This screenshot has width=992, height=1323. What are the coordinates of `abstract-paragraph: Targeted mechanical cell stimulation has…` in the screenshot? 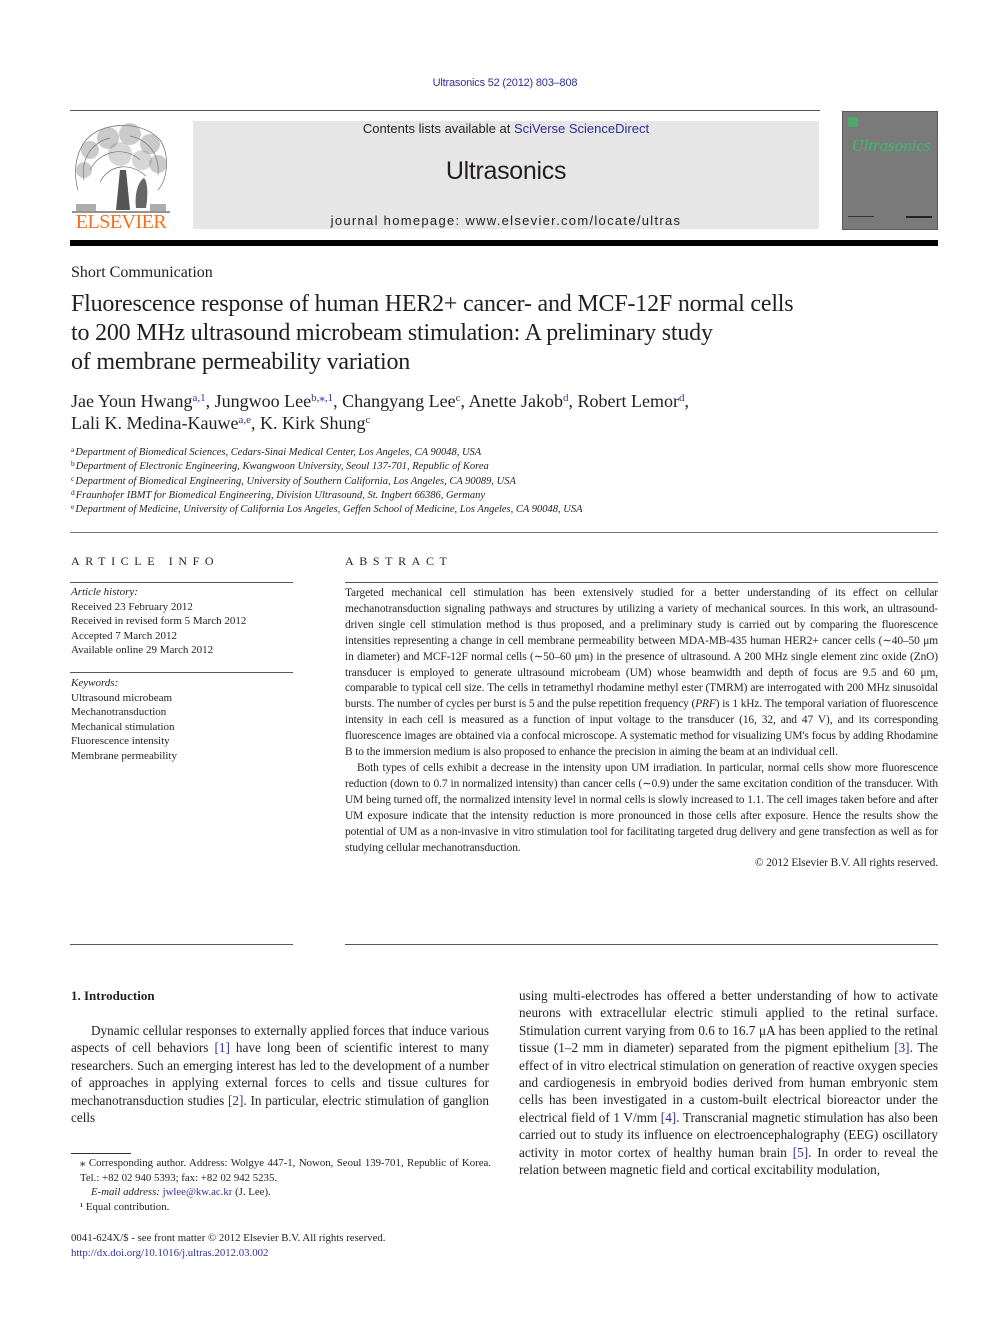 It's located at (641, 673).